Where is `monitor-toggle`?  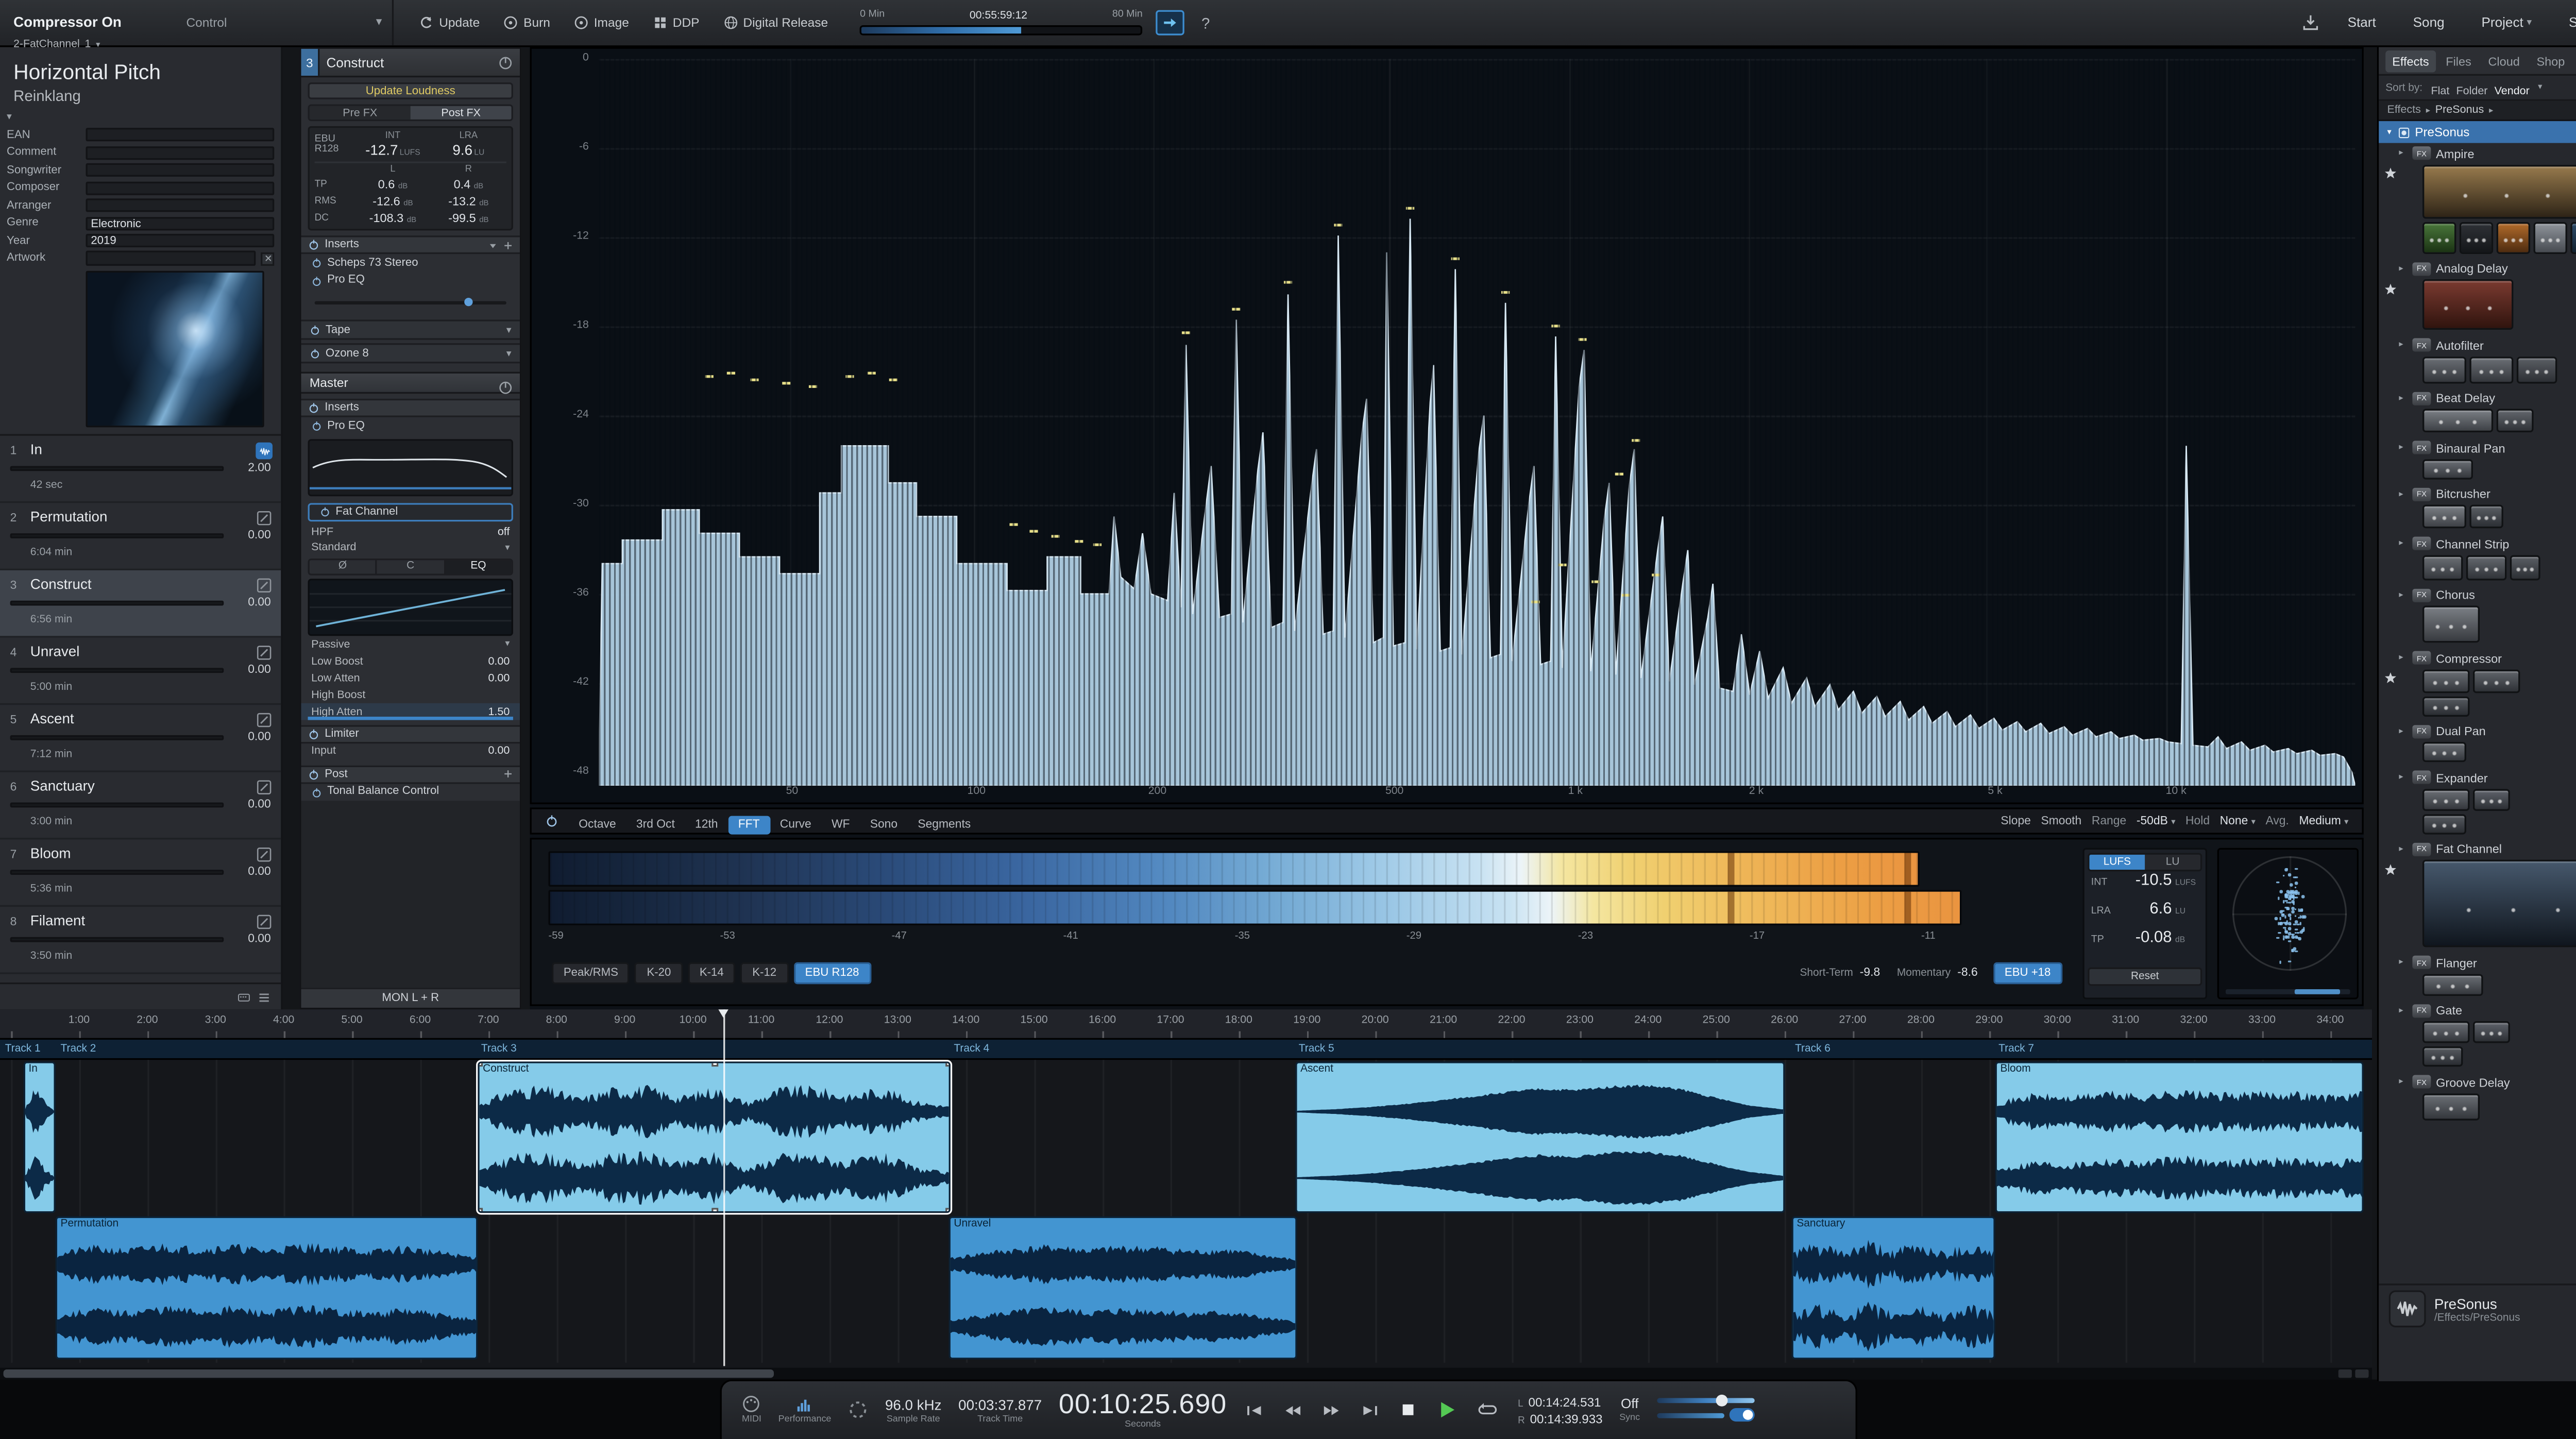
monitor-toggle is located at coordinates (1742, 1415).